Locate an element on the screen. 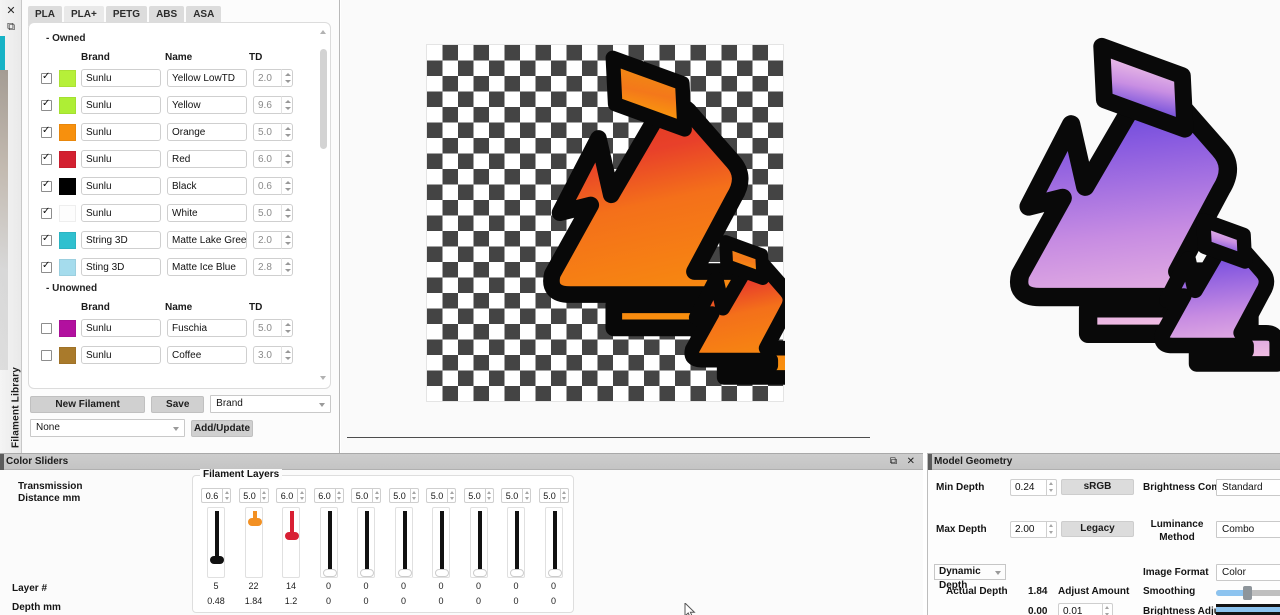 This screenshot has height=615, width=1280. legacy-button: Legacy is located at coordinates (1097, 529).